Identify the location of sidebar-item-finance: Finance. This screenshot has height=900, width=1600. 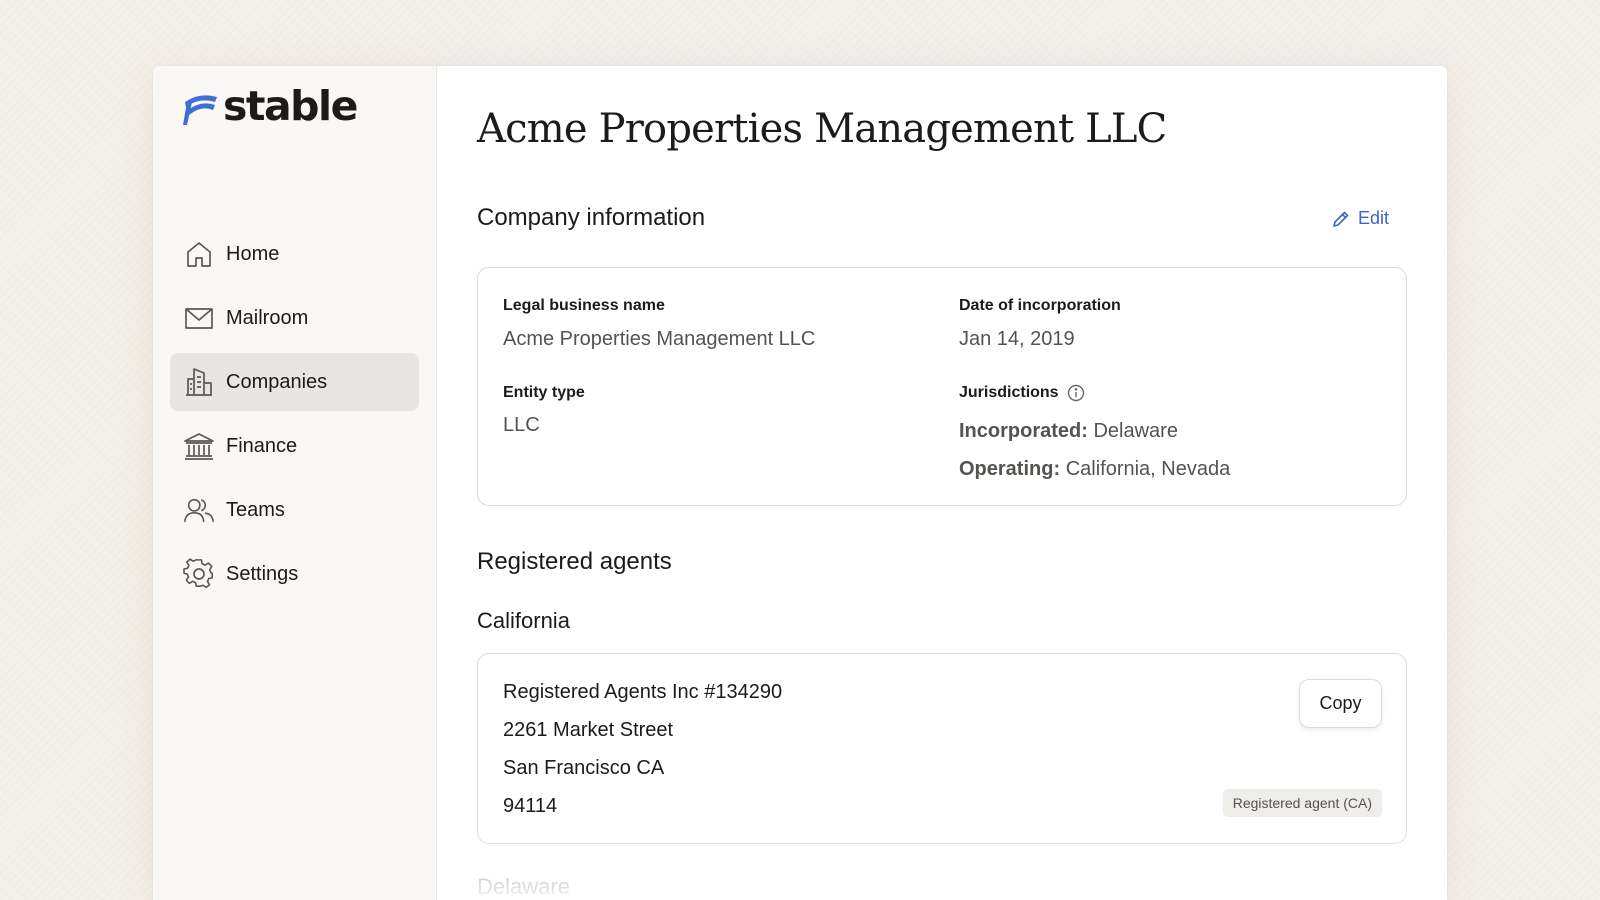
(294, 446).